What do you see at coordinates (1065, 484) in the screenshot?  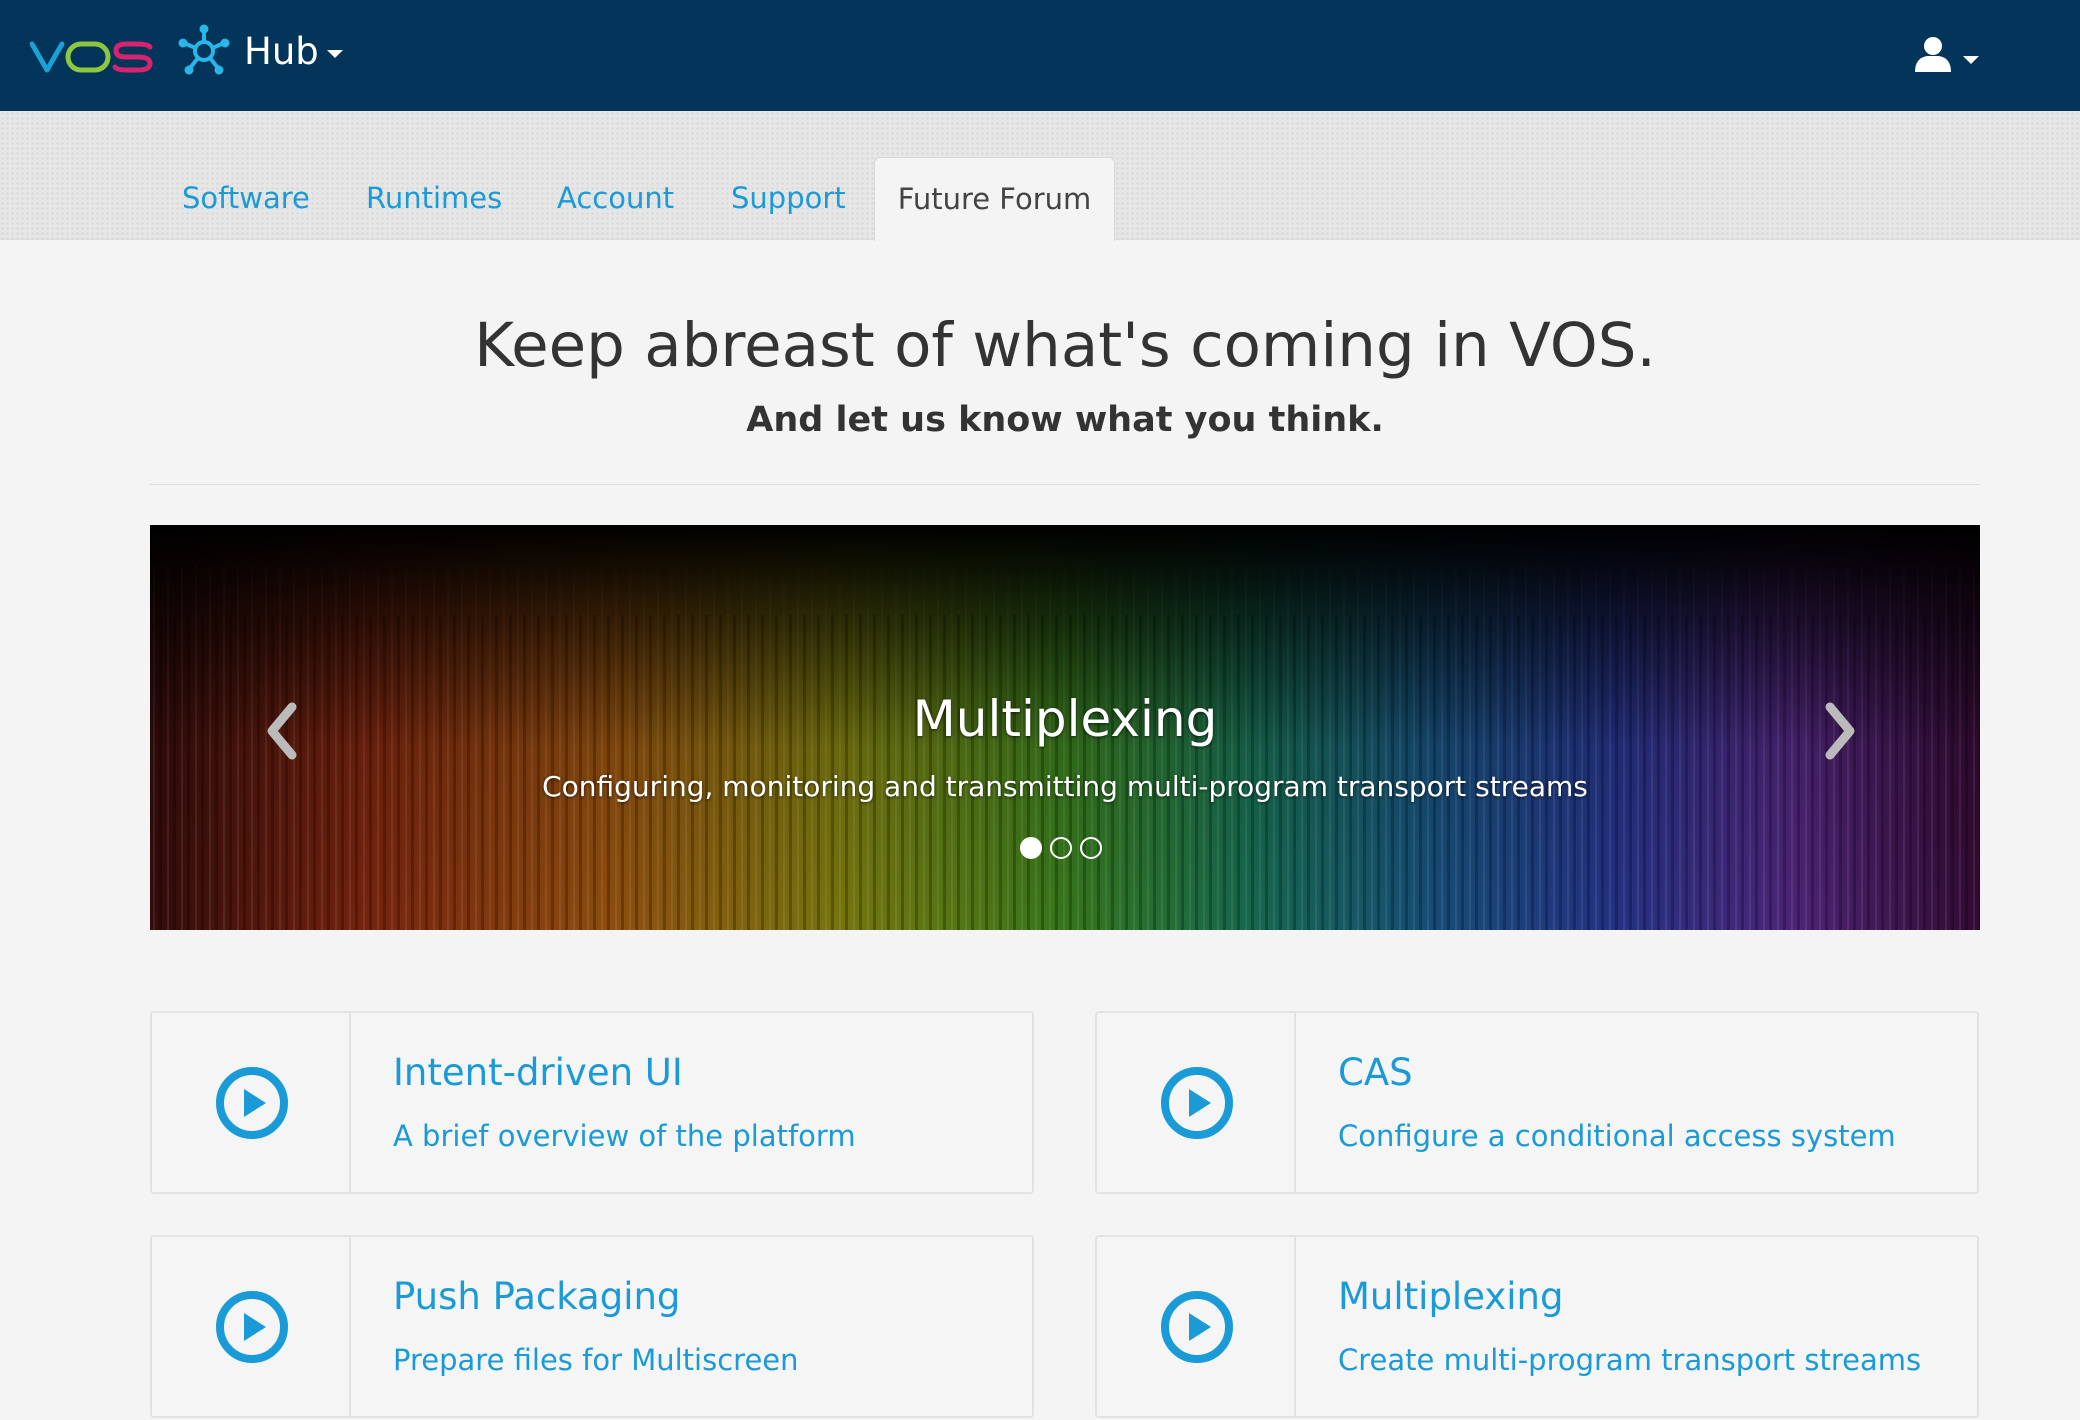 I see `divider` at bounding box center [1065, 484].